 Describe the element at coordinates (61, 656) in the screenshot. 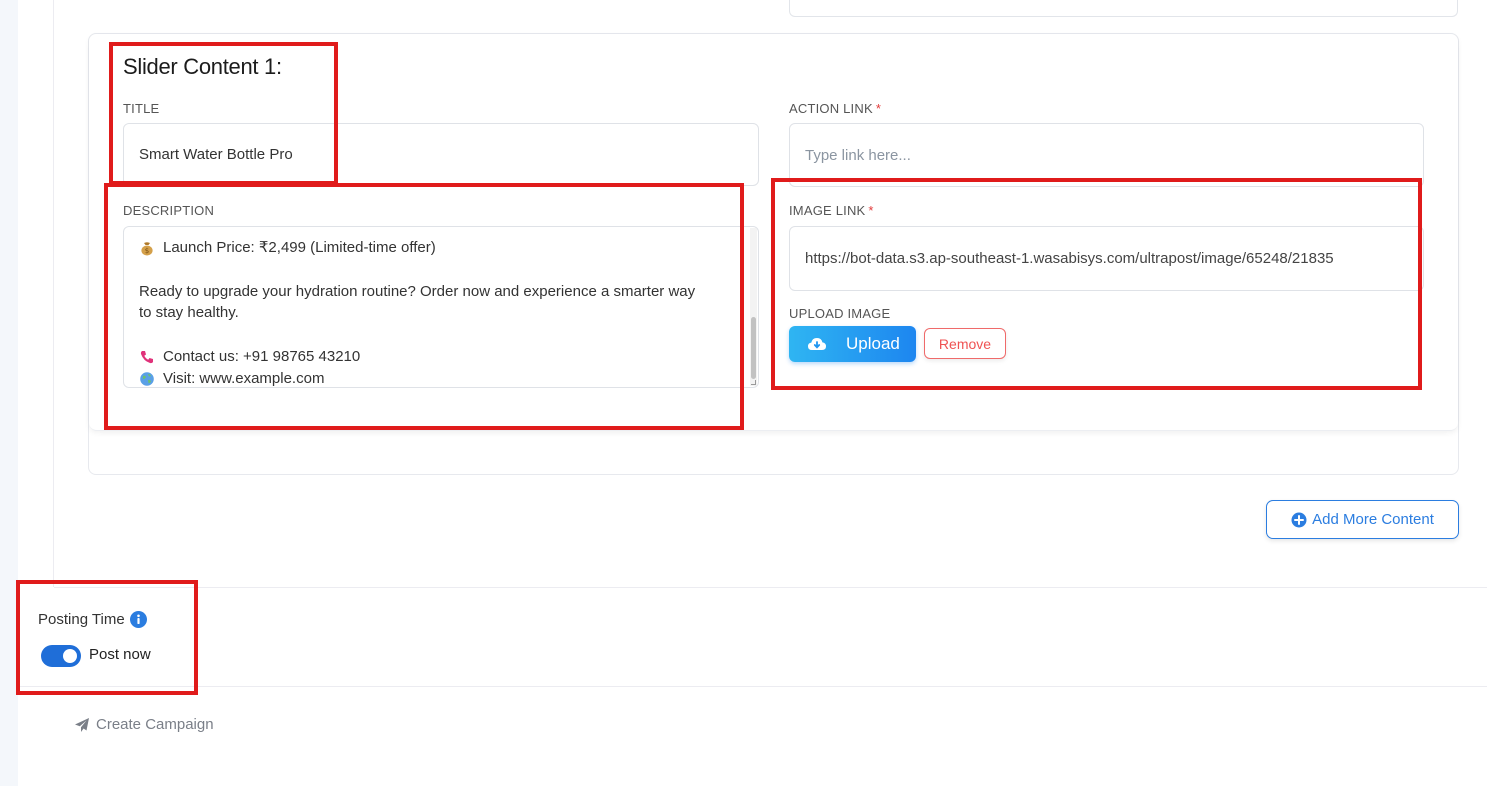

I see `post-now-toggle` at that location.